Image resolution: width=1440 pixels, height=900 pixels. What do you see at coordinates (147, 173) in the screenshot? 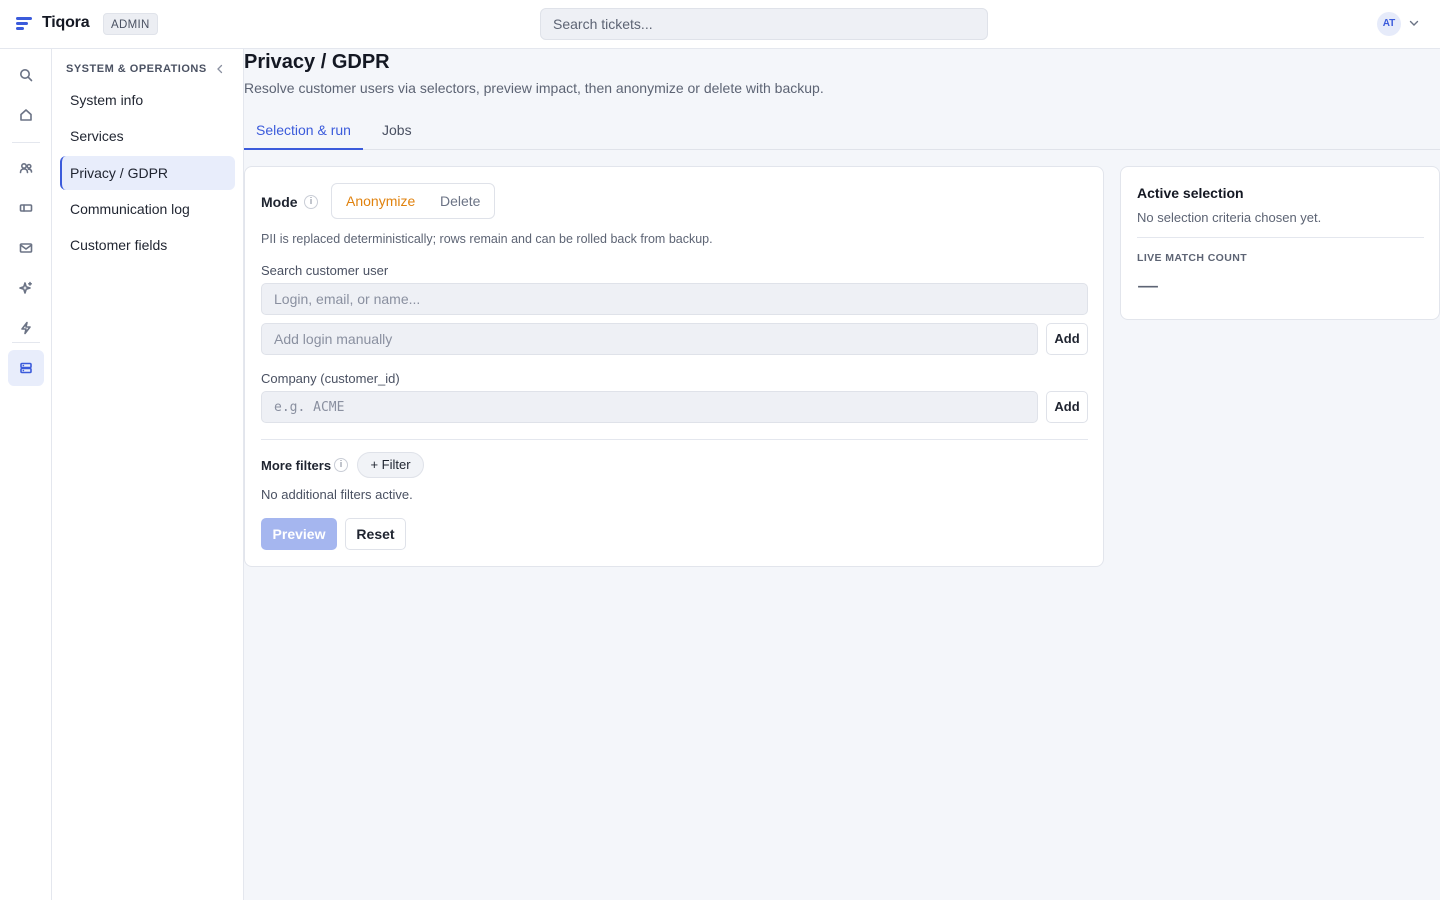
I see `sidebar-item-privacy-gdpr: Privacy / GDPR` at bounding box center [147, 173].